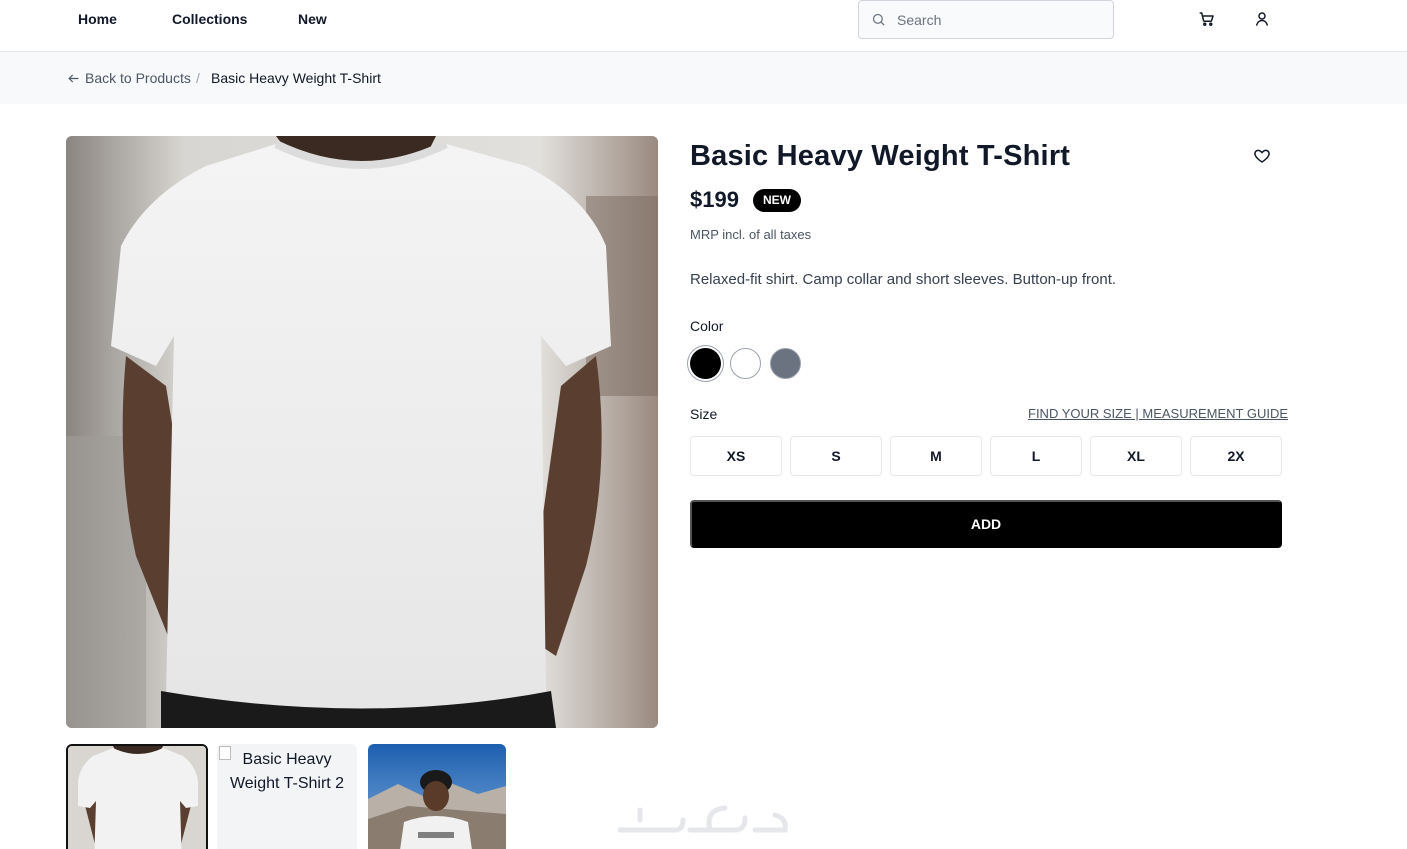 This screenshot has width=1407, height=849. Describe the element at coordinates (745, 363) in the screenshot. I see `color-swatch-white` at that location.